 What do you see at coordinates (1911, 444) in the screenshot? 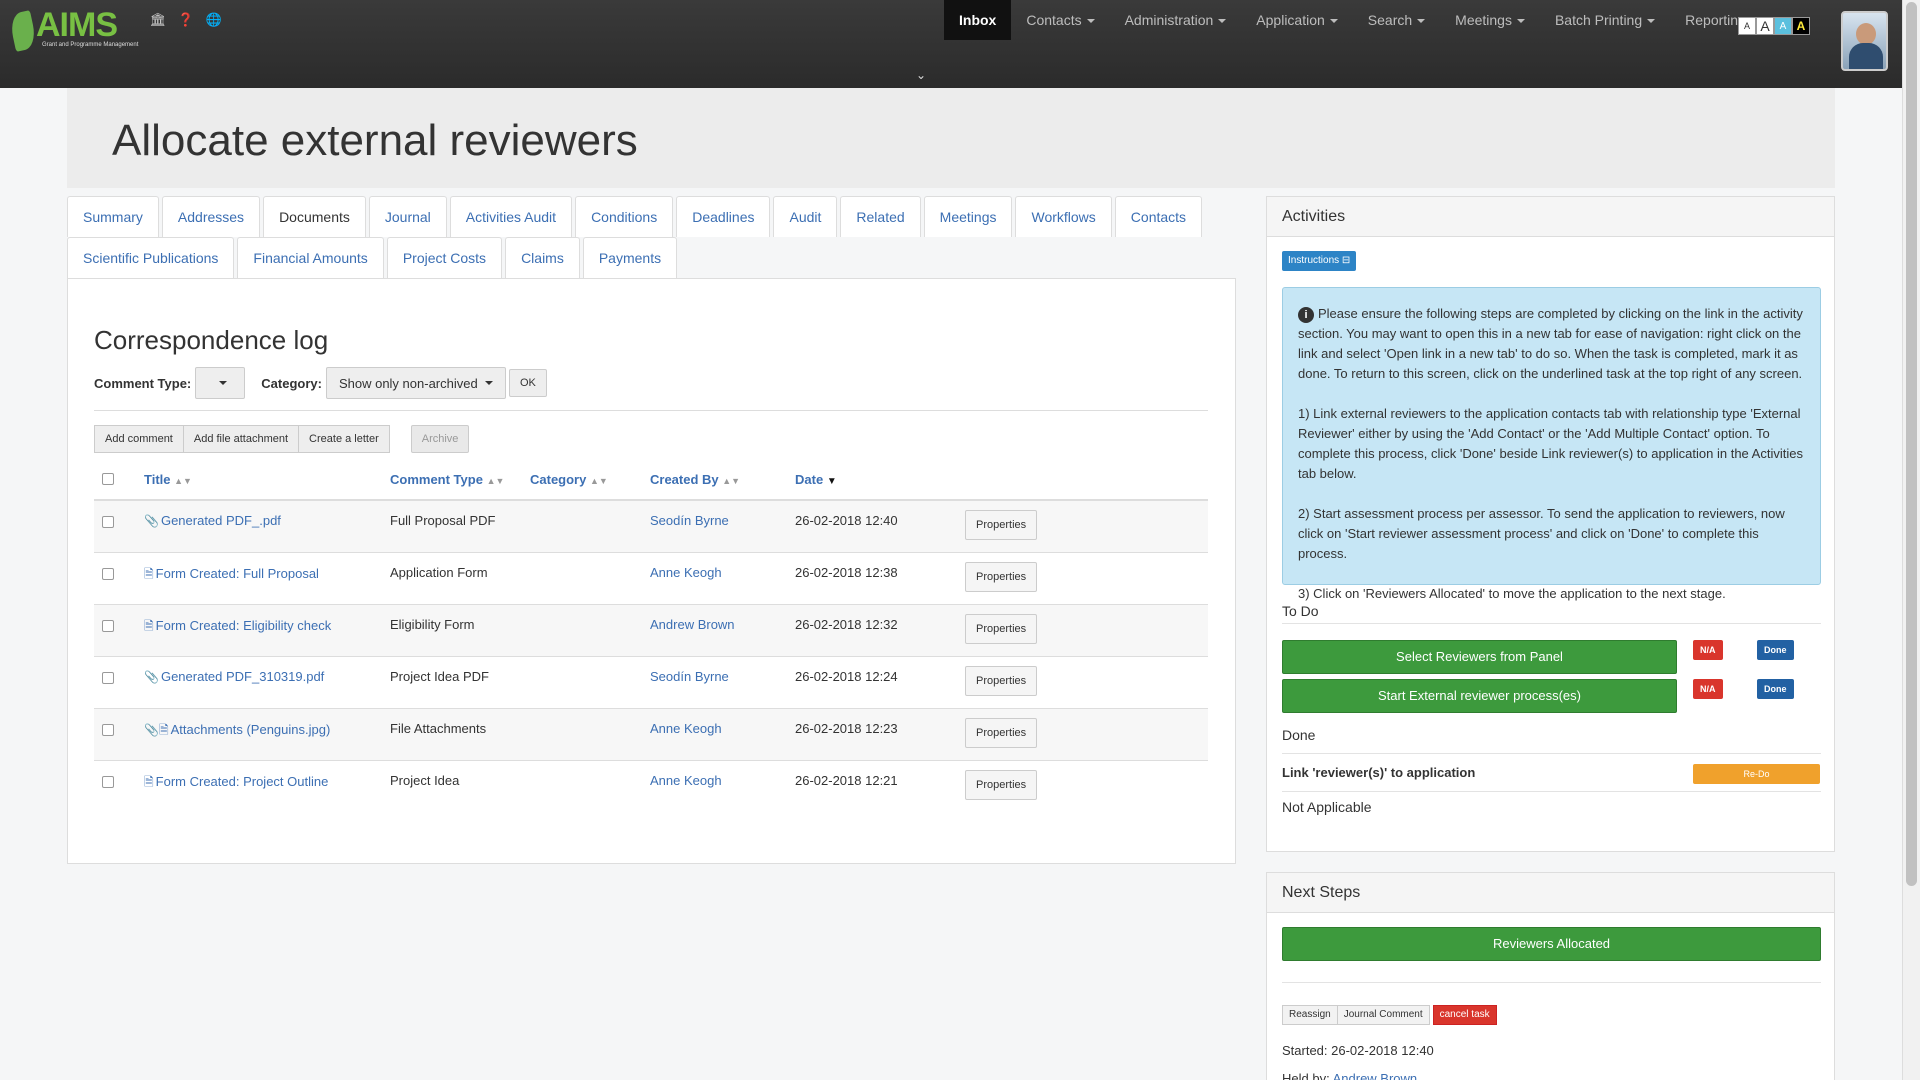
I see `scrollbar-thumb` at bounding box center [1911, 444].